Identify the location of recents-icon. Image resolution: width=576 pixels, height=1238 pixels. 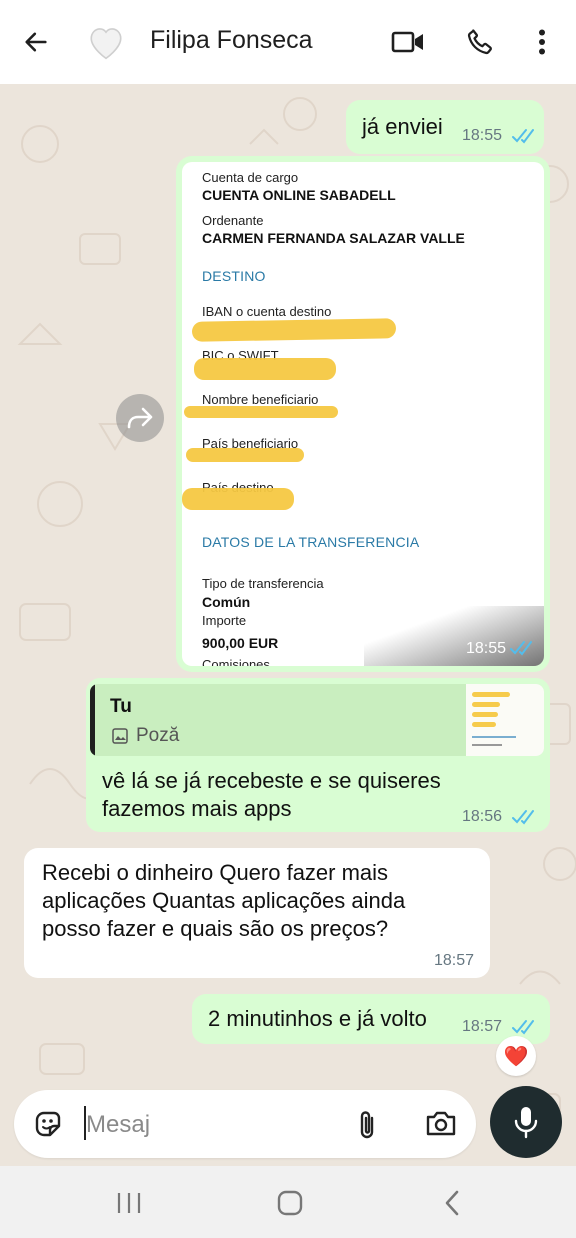
(129, 1203).